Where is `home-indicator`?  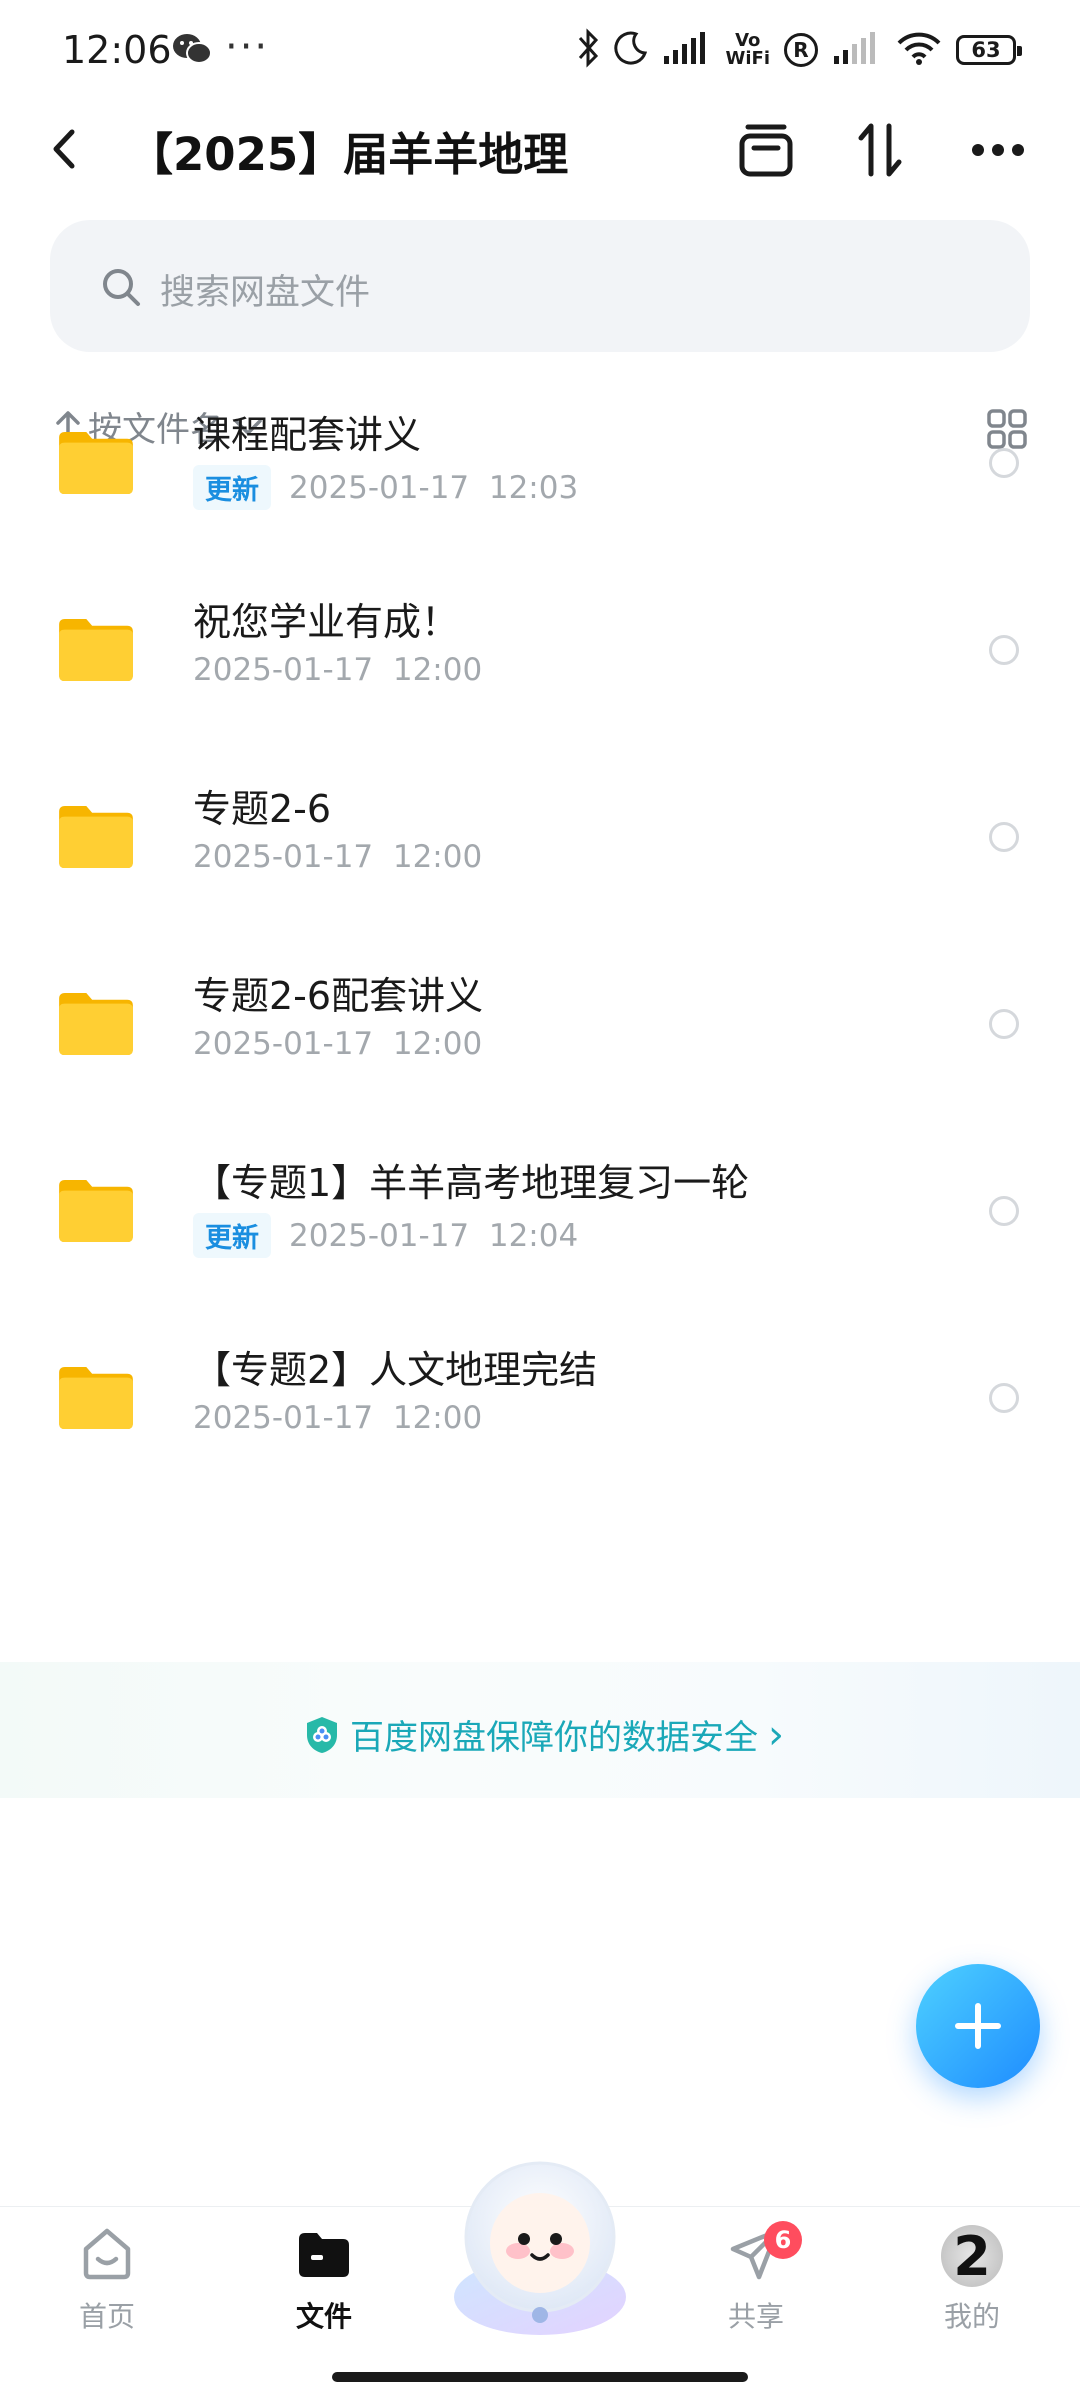 home-indicator is located at coordinates (540, 2377).